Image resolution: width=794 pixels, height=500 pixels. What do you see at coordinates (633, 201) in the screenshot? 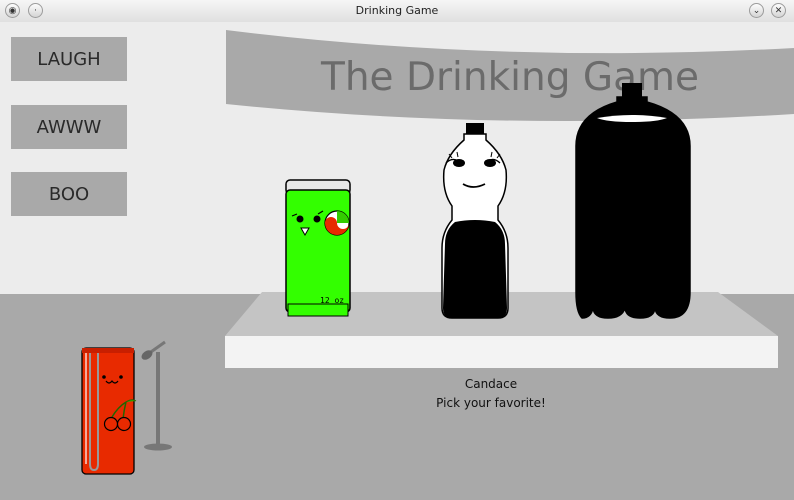
I see `large-bottle` at bounding box center [633, 201].